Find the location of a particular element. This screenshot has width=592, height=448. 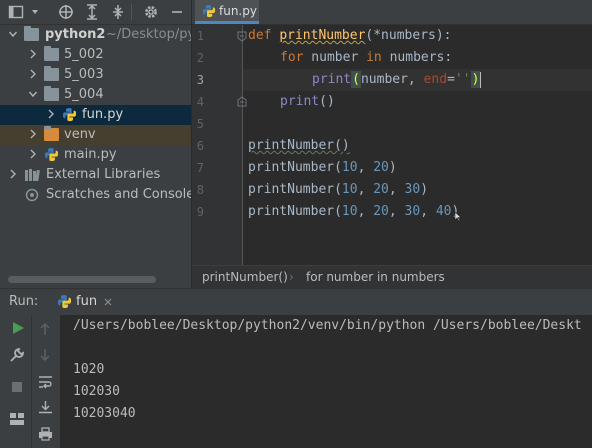

line-number: 4 is located at coordinates (200, 102).